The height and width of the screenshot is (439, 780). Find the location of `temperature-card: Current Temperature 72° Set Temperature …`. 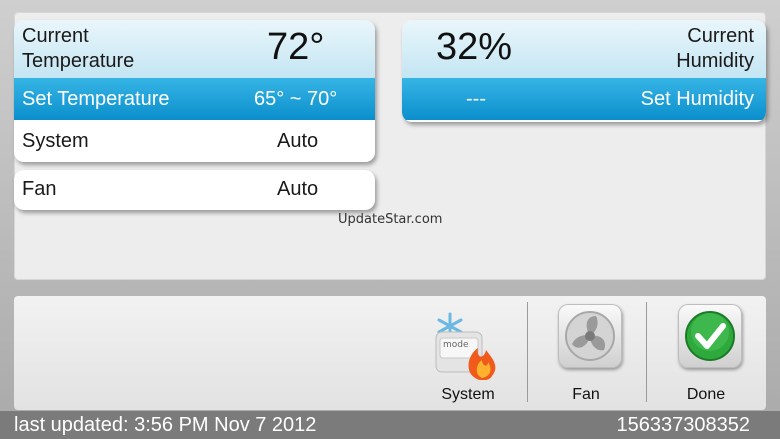

temperature-card: Current Temperature 72° Set Temperature … is located at coordinates (194, 91).